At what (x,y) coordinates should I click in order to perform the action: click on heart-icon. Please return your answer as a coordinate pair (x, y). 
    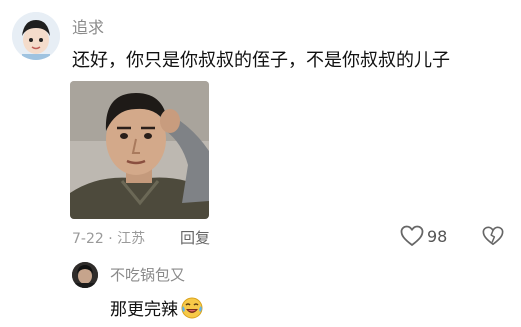
    Looking at the image, I should click on (412, 235).